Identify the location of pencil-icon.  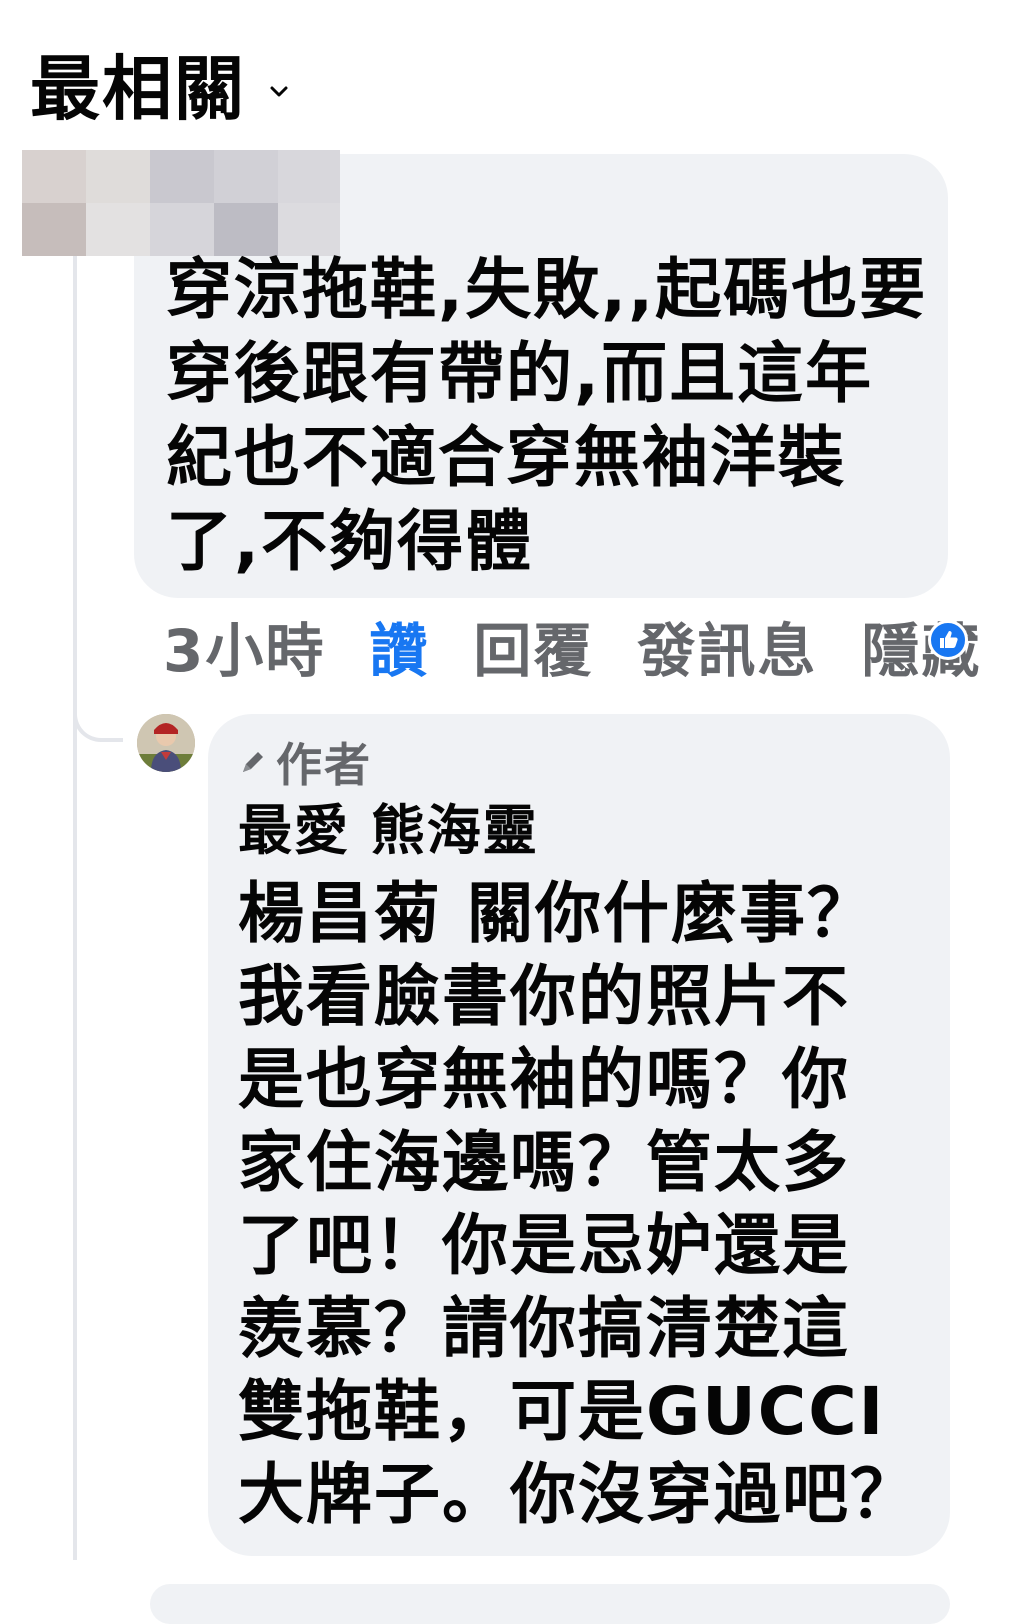
(253, 762).